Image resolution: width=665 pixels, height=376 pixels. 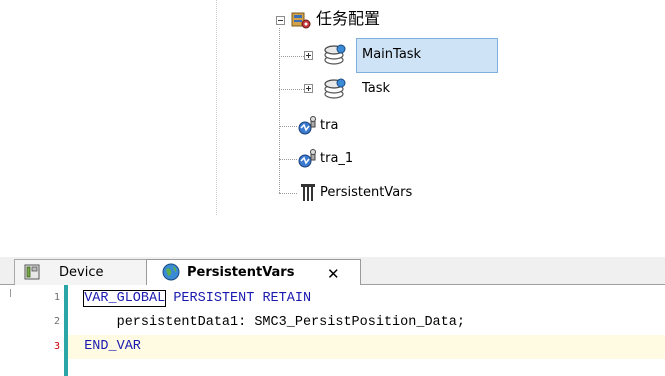 I want to click on tab-persistentvars-label: PersistentVars, so click(x=241, y=272).